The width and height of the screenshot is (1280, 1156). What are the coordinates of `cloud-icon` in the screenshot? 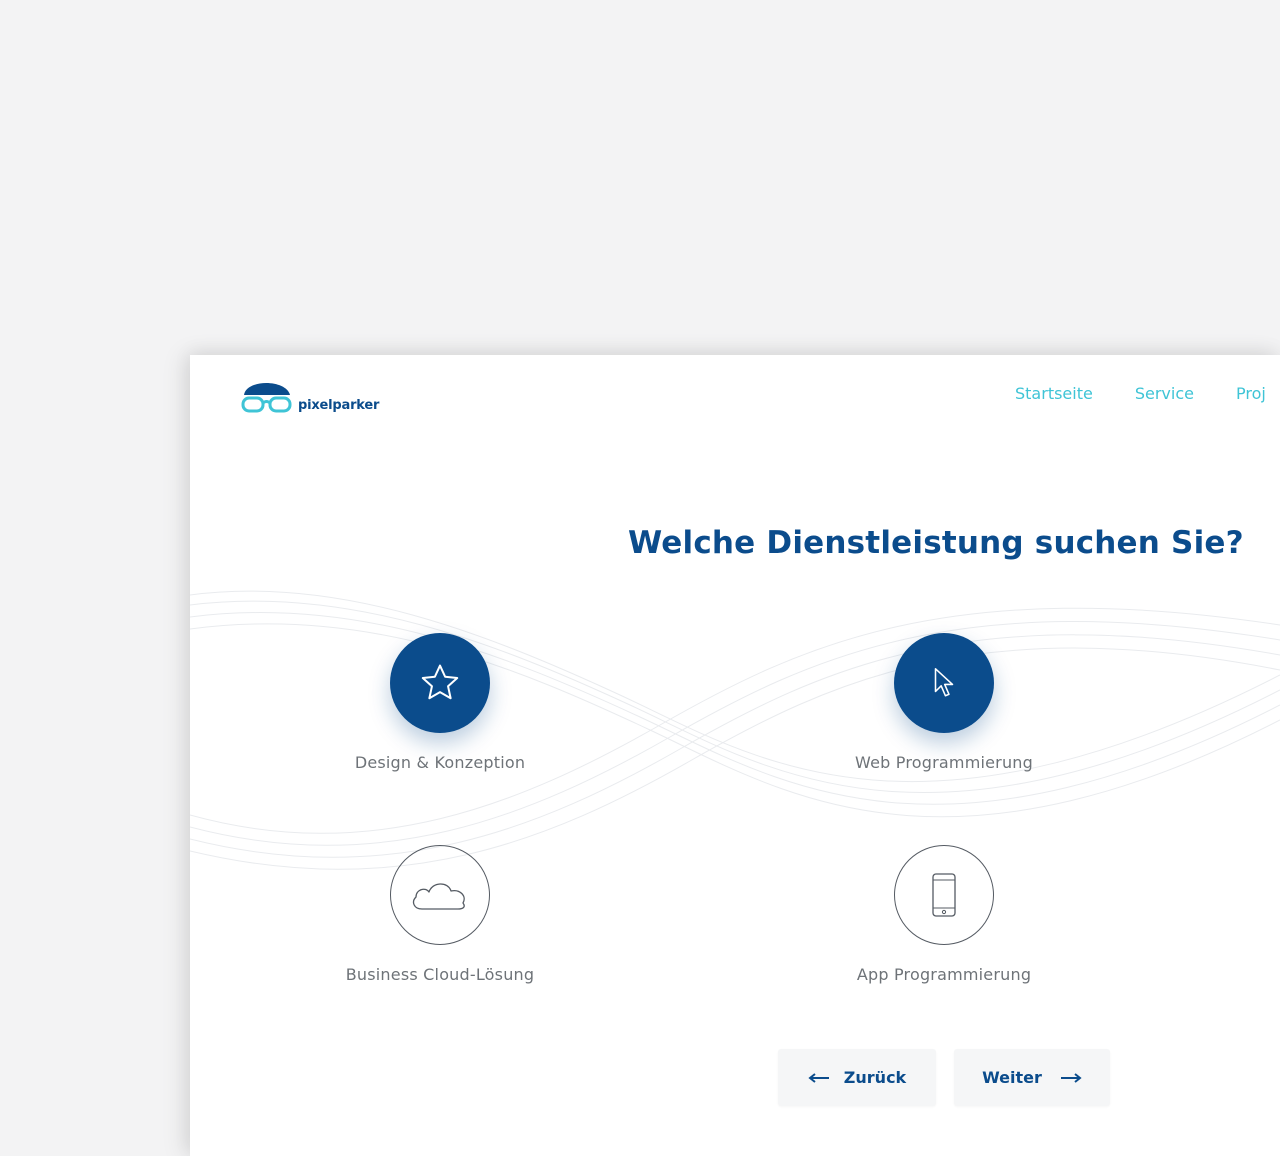 It's located at (438, 896).